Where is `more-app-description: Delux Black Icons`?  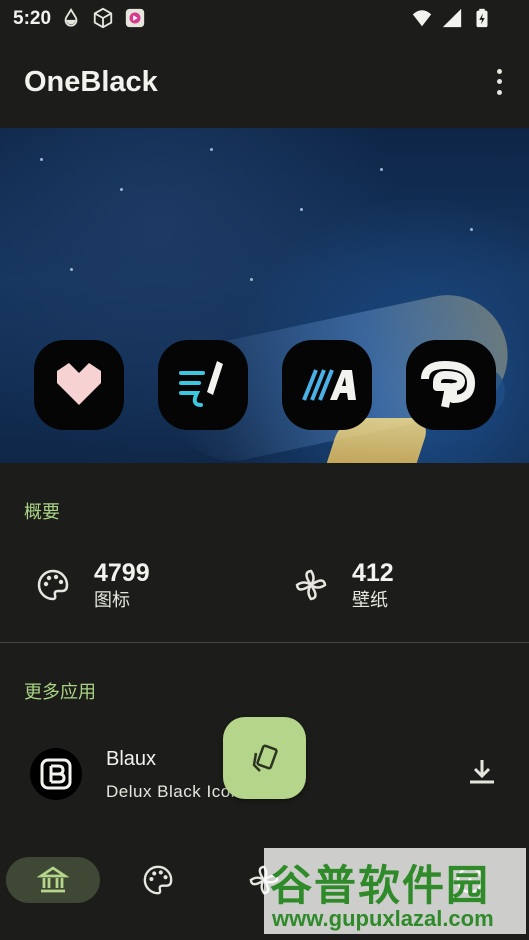 more-app-description: Delux Black Icons is located at coordinates (171, 791).